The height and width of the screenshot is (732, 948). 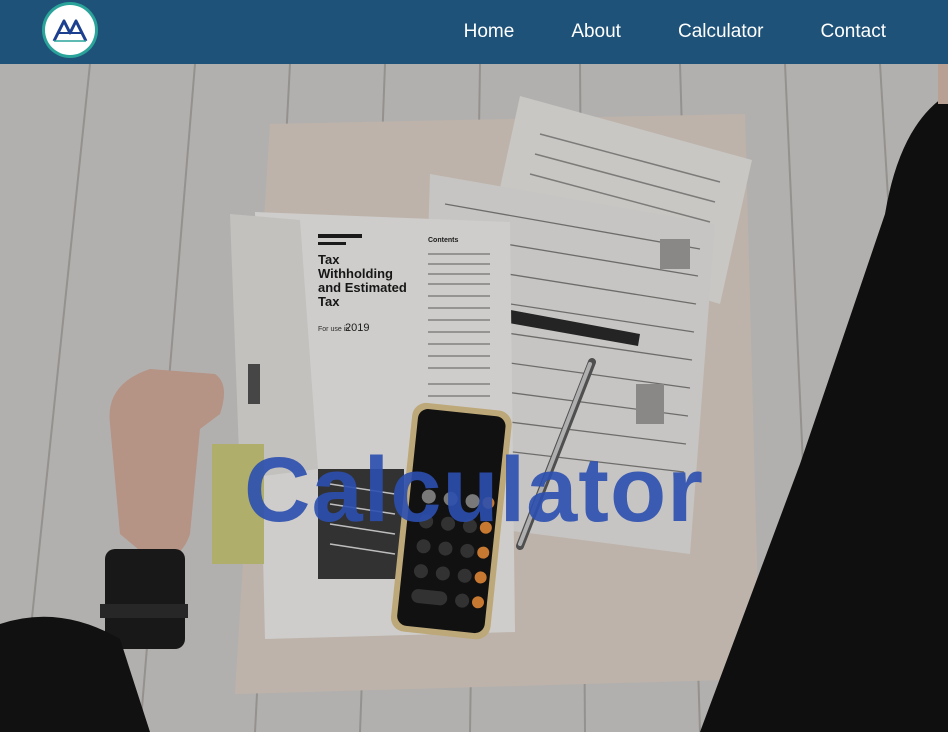 What do you see at coordinates (853, 32) in the screenshot?
I see `nav-contact-link: Contact` at bounding box center [853, 32].